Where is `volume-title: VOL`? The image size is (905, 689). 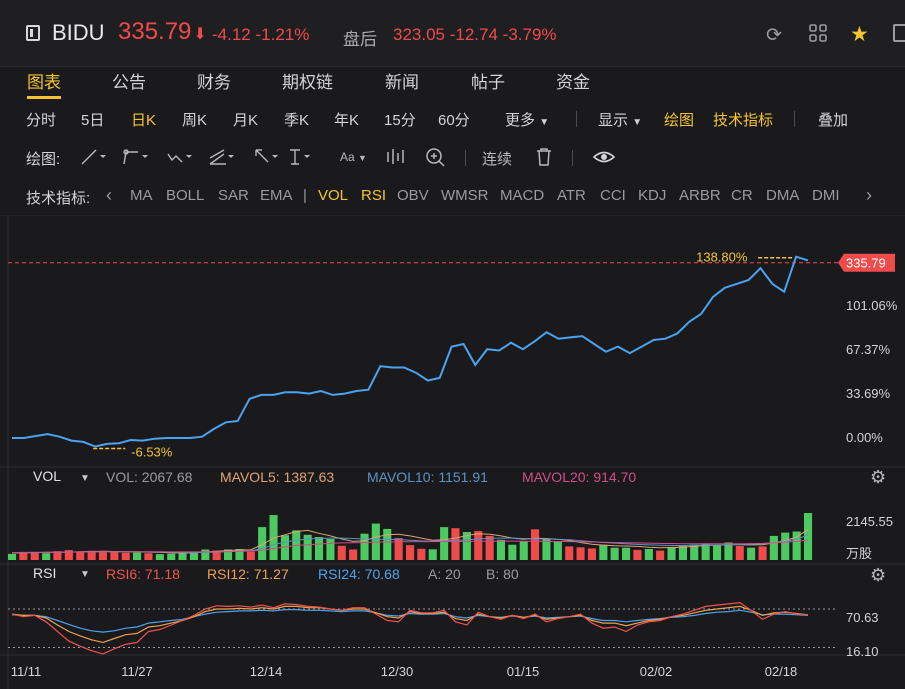 volume-title: VOL is located at coordinates (47, 476).